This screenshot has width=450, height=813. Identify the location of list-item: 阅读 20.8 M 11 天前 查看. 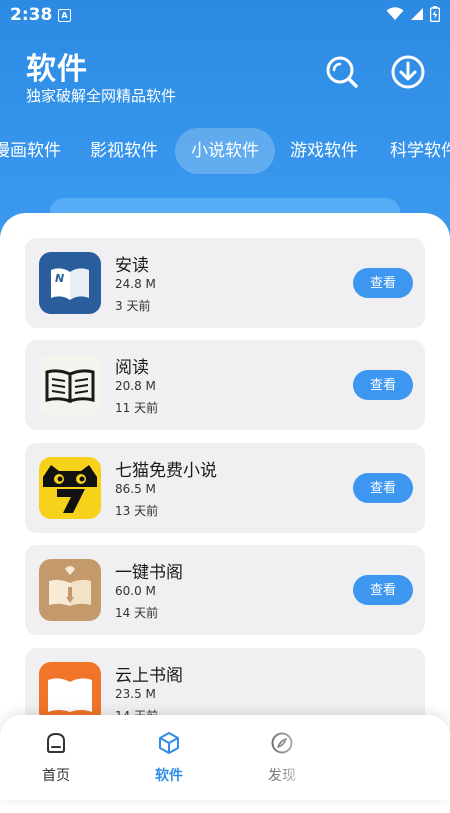
(225, 385).